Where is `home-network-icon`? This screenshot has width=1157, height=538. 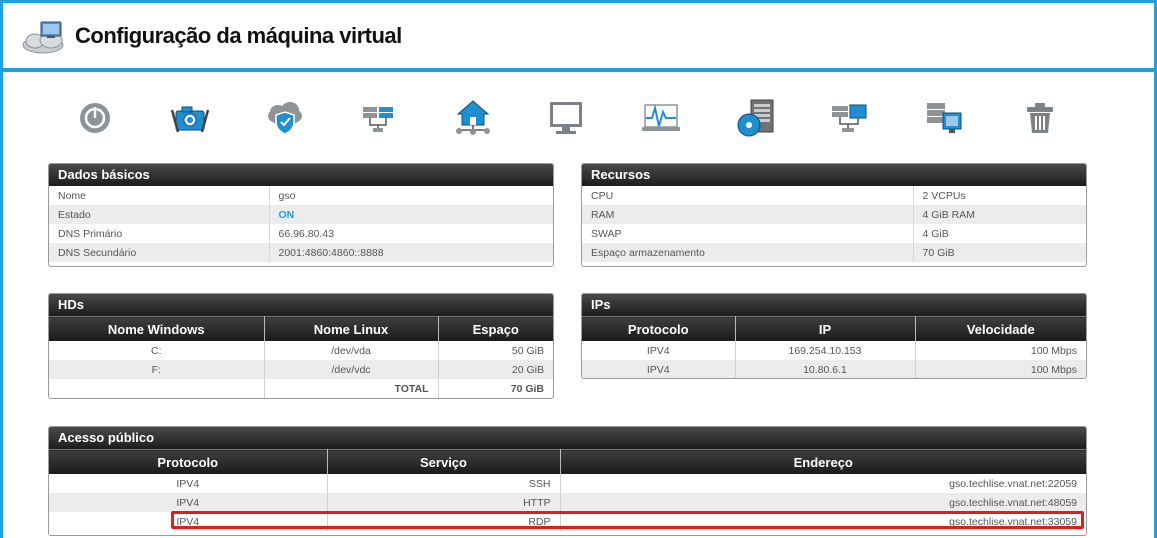 home-network-icon is located at coordinates (473, 117).